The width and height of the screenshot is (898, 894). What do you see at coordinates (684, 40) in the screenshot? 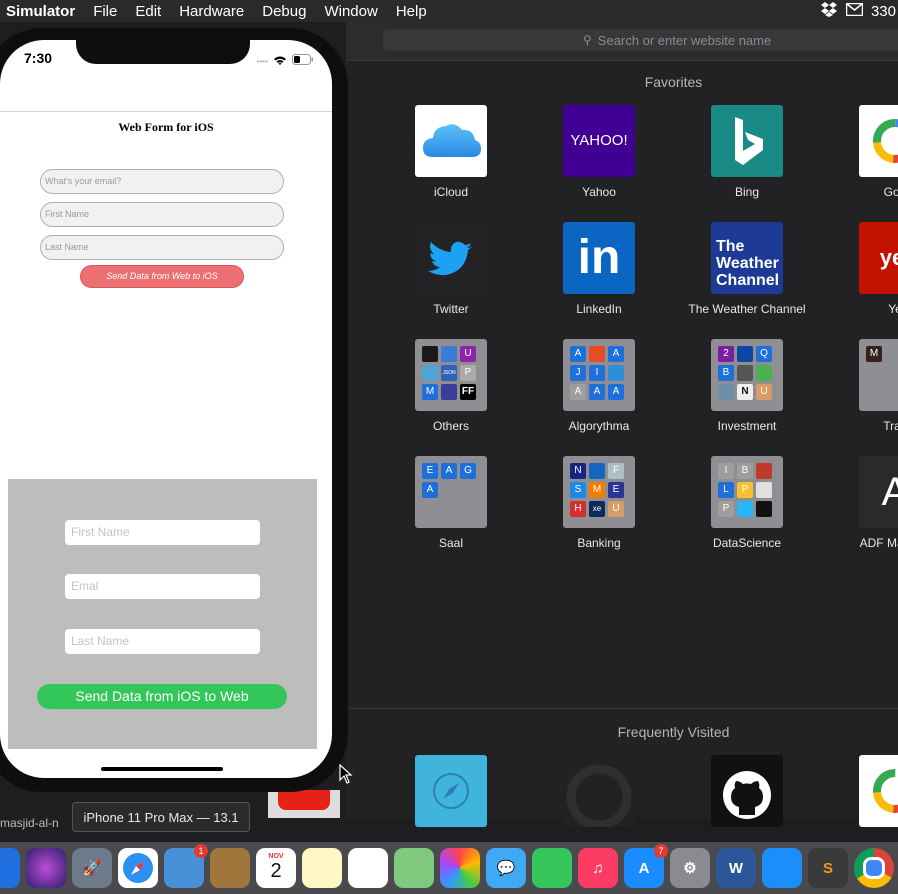
I see `address-placeholder: Search or enter website name` at bounding box center [684, 40].